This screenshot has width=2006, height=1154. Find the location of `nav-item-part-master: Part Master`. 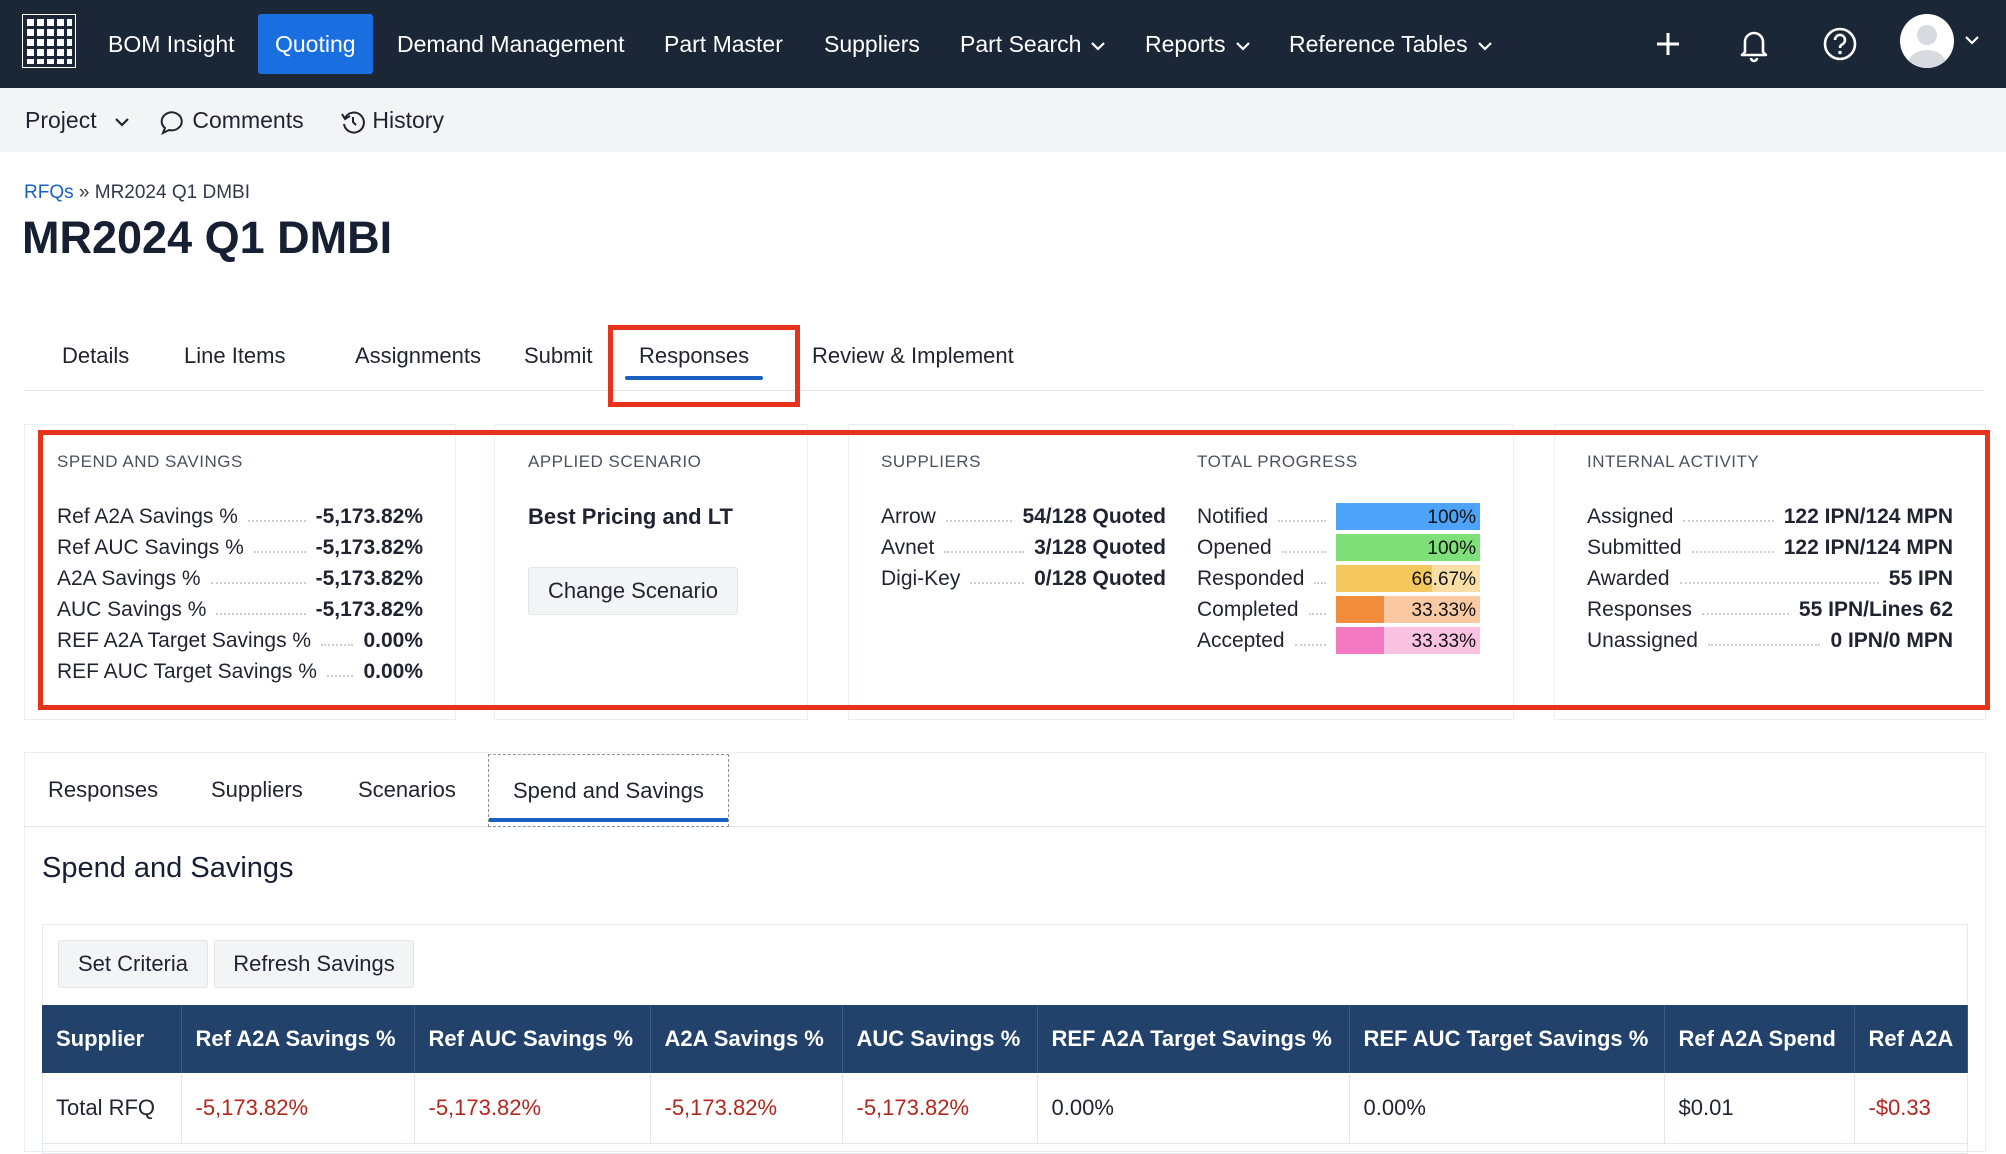

nav-item-part-master: Part Master is located at coordinates (723, 44).